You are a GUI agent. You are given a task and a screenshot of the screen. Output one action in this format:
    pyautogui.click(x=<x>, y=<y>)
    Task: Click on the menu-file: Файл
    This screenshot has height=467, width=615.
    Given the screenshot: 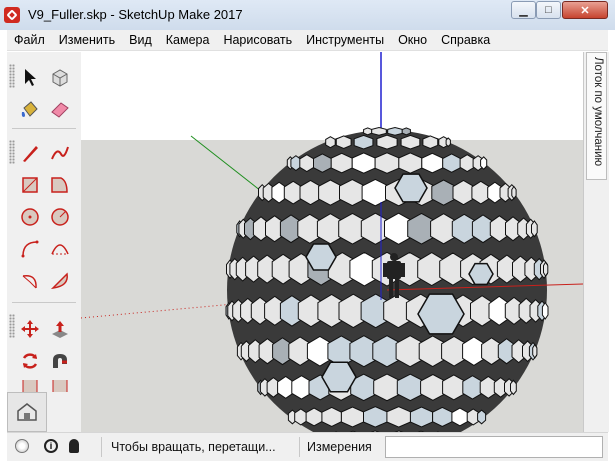 What is the action you would take?
    pyautogui.click(x=29, y=40)
    